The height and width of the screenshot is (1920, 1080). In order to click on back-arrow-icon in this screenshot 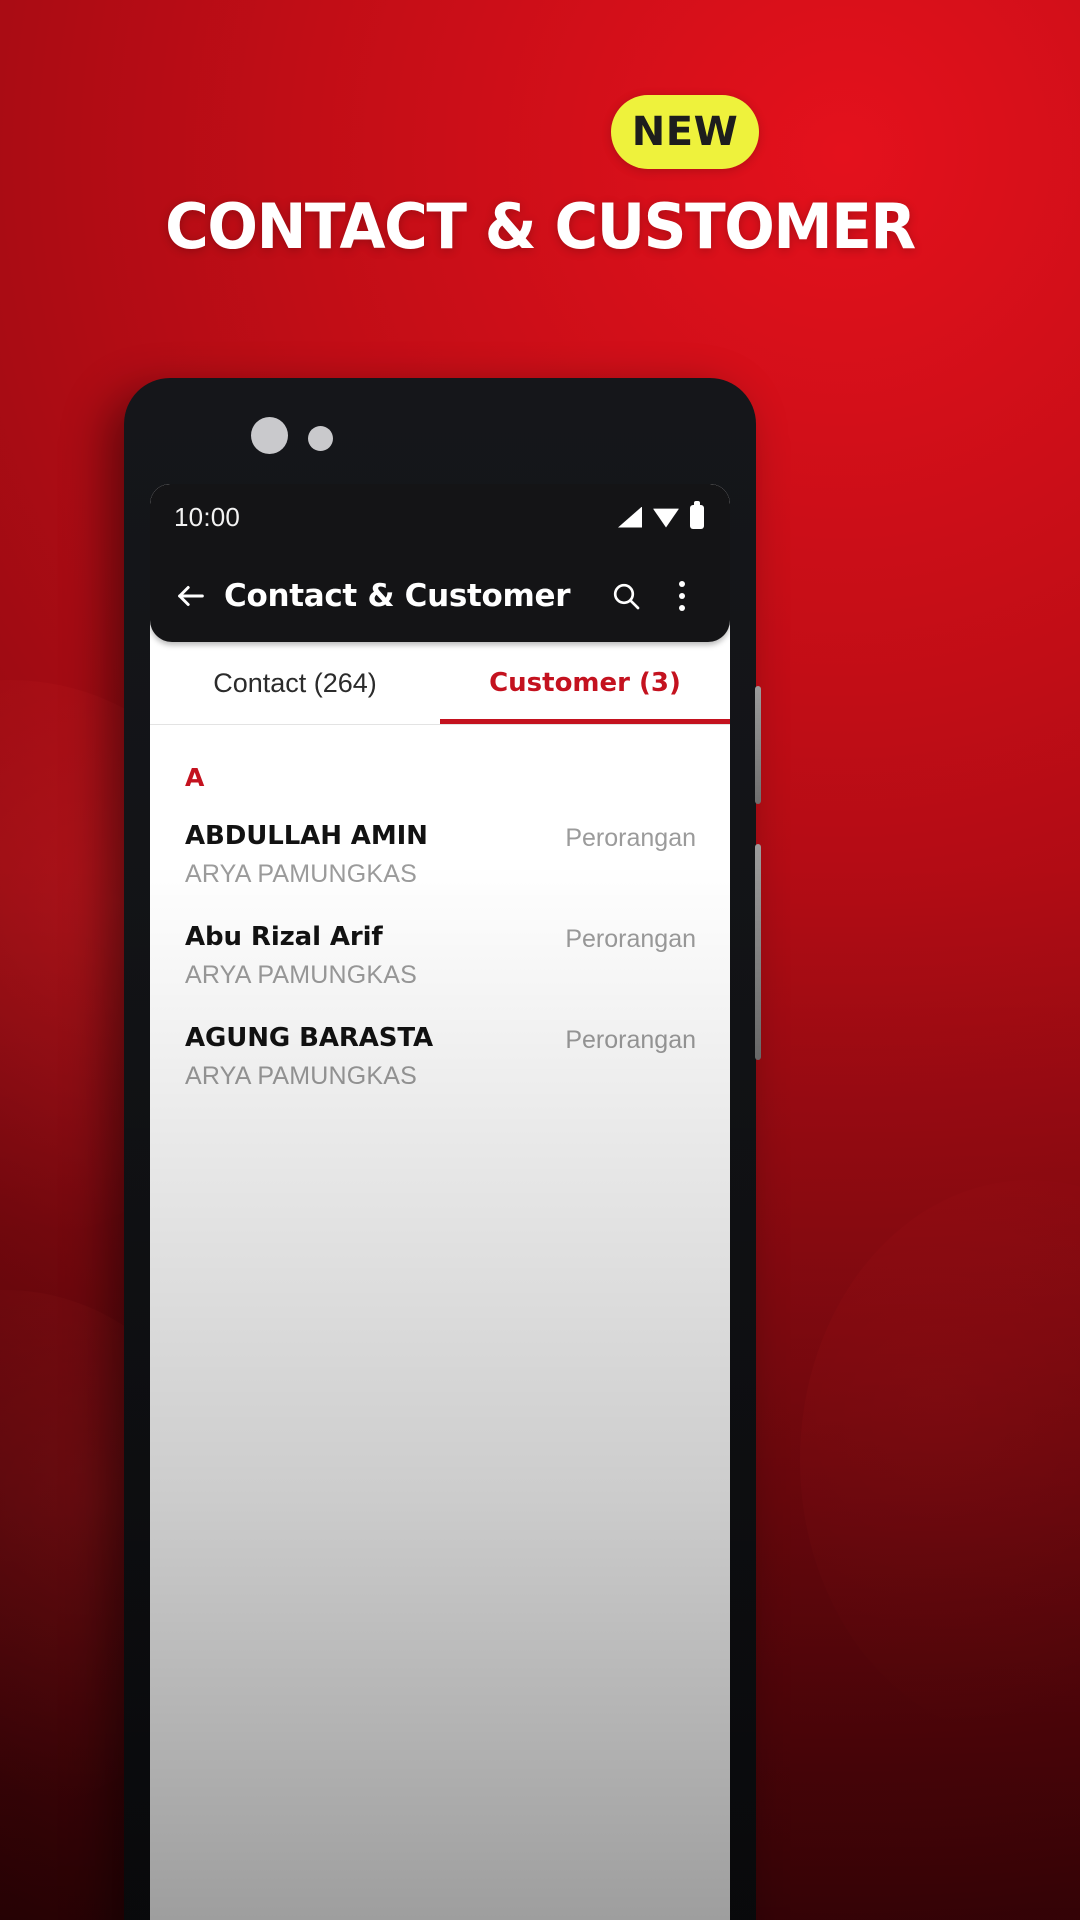, I will do `click(191, 596)`.